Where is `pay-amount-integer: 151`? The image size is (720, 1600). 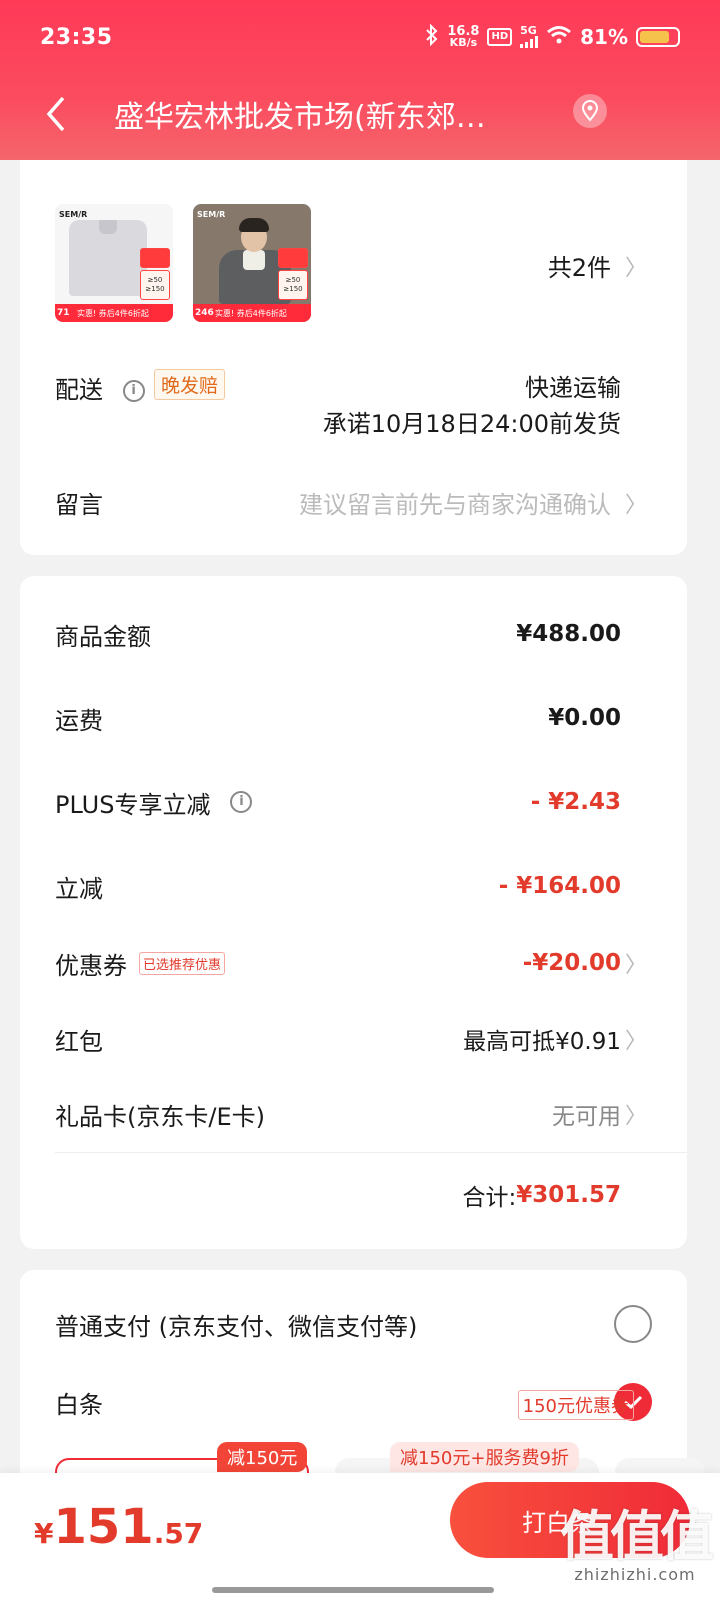 pay-amount-integer: 151 is located at coordinates (103, 1527).